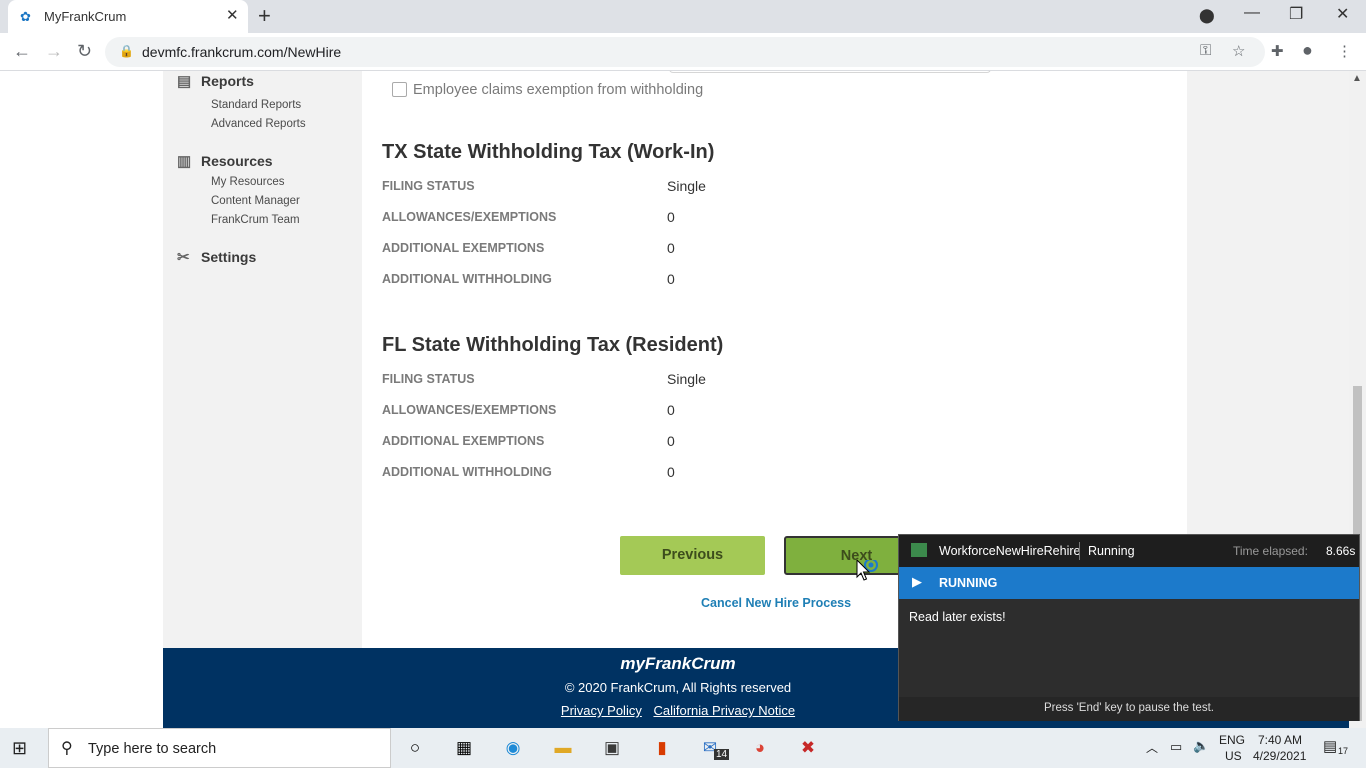  Describe the element at coordinates (513, 748) in the screenshot. I see `edge-icon: ◉` at that location.